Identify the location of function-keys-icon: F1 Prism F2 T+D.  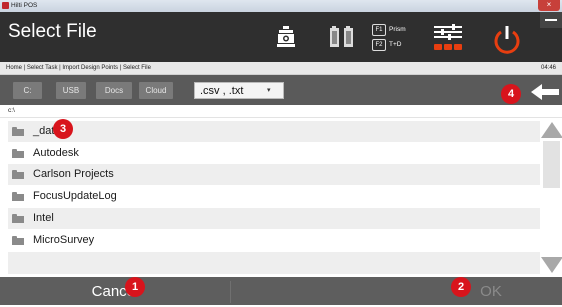
(397, 38).